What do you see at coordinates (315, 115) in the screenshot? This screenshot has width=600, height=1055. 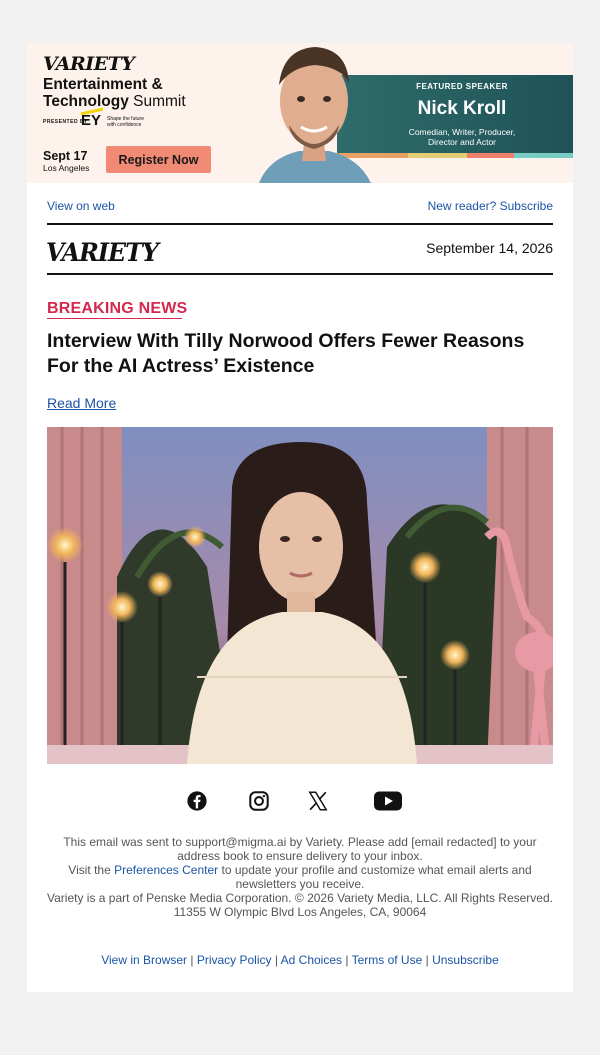 I see `speaker-photo` at bounding box center [315, 115].